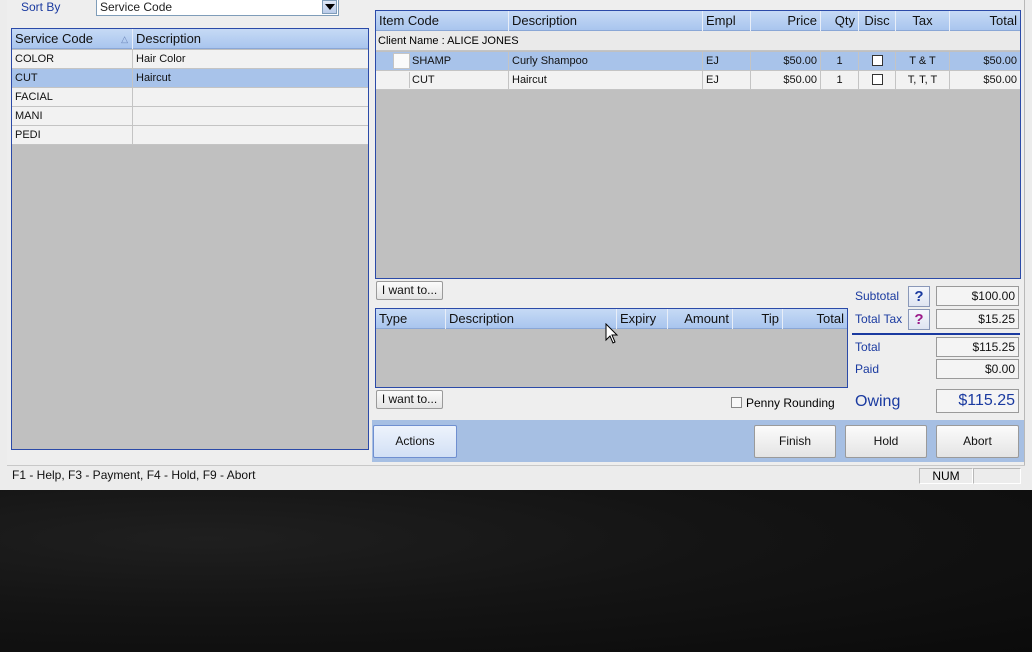 The height and width of the screenshot is (652, 1032). What do you see at coordinates (442, 21) in the screenshot?
I see `column-header-item-code: Item Code` at bounding box center [442, 21].